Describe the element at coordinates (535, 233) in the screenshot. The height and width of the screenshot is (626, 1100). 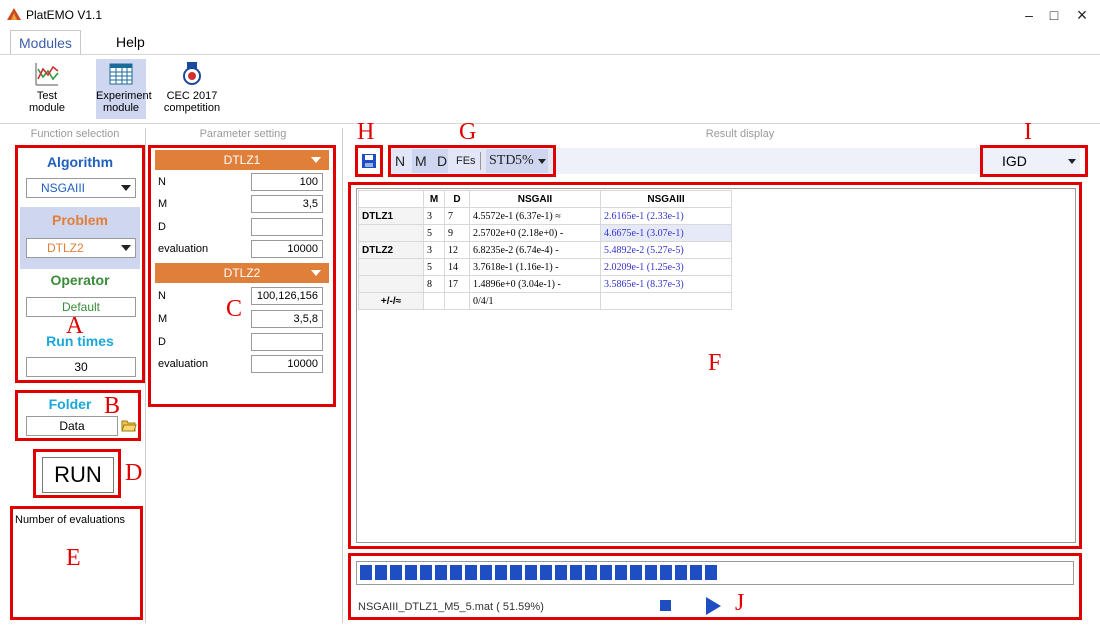
I see `cell-nsgaii: 2.5702e+0 (2.18e+0) -` at that location.